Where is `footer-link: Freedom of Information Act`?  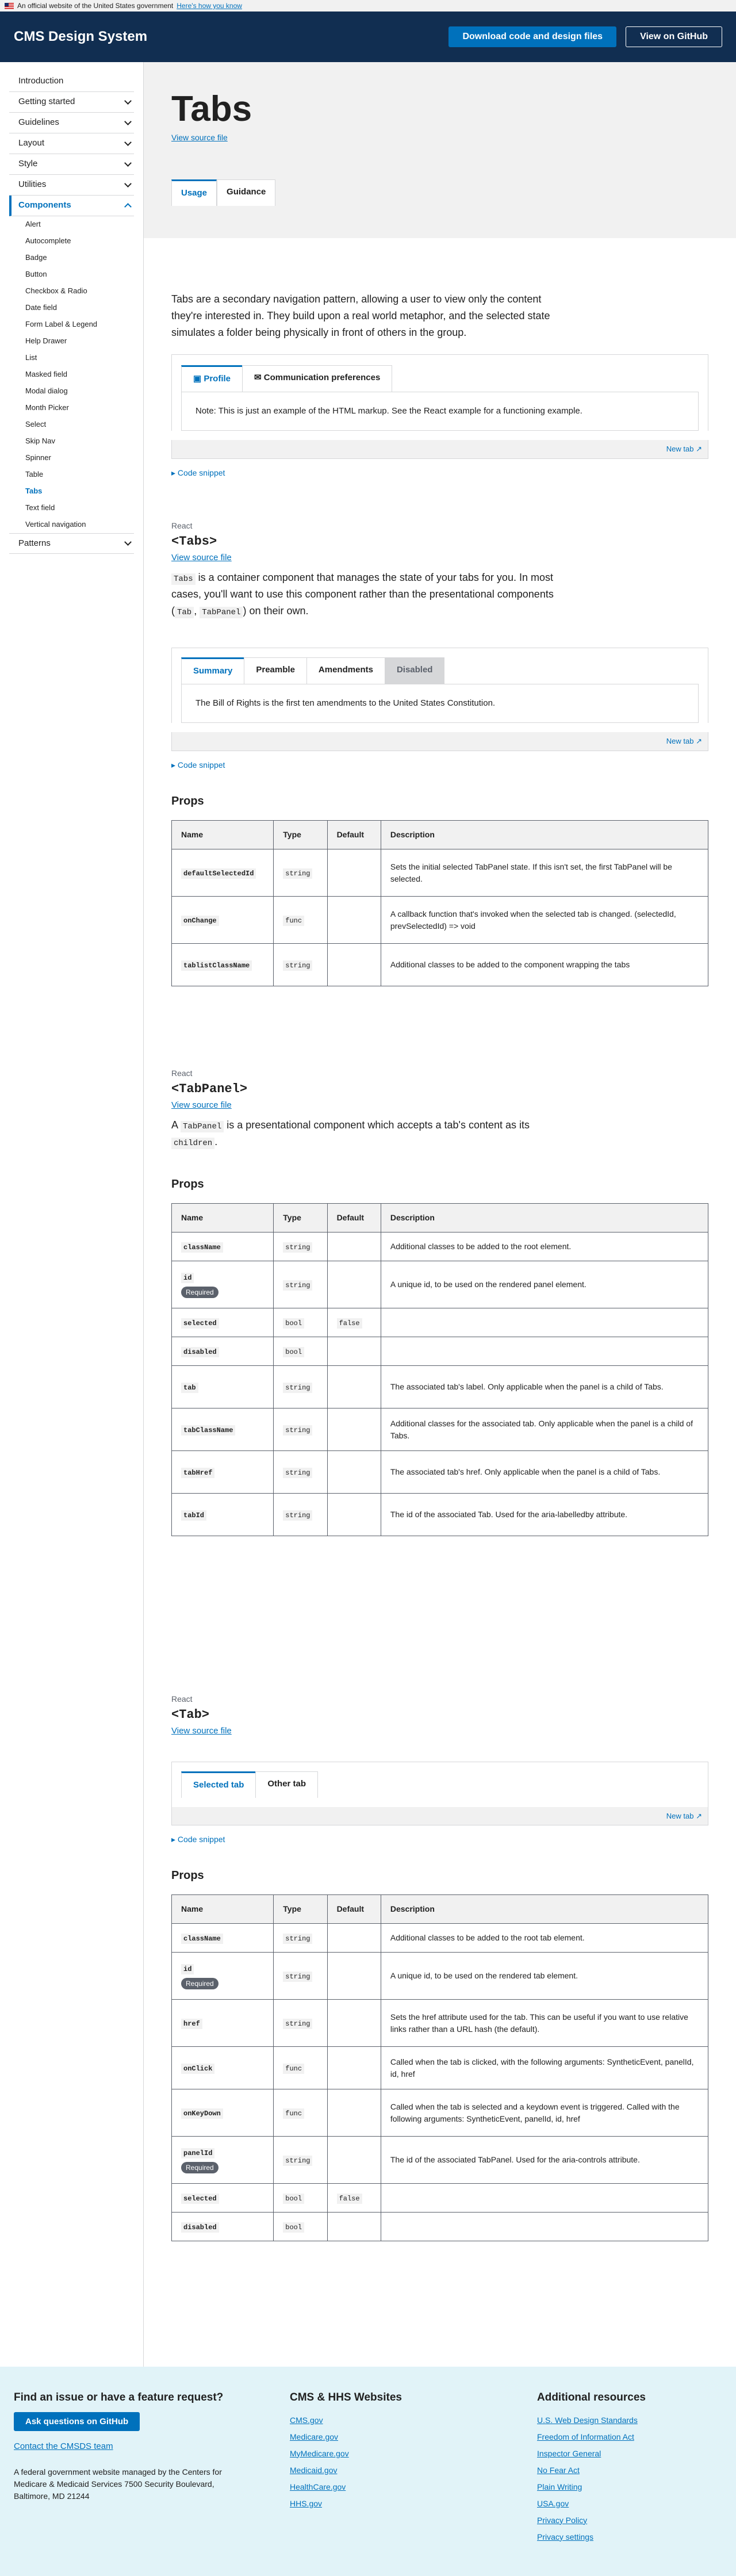 footer-link: Freedom of Information Act is located at coordinates (591, 2437).